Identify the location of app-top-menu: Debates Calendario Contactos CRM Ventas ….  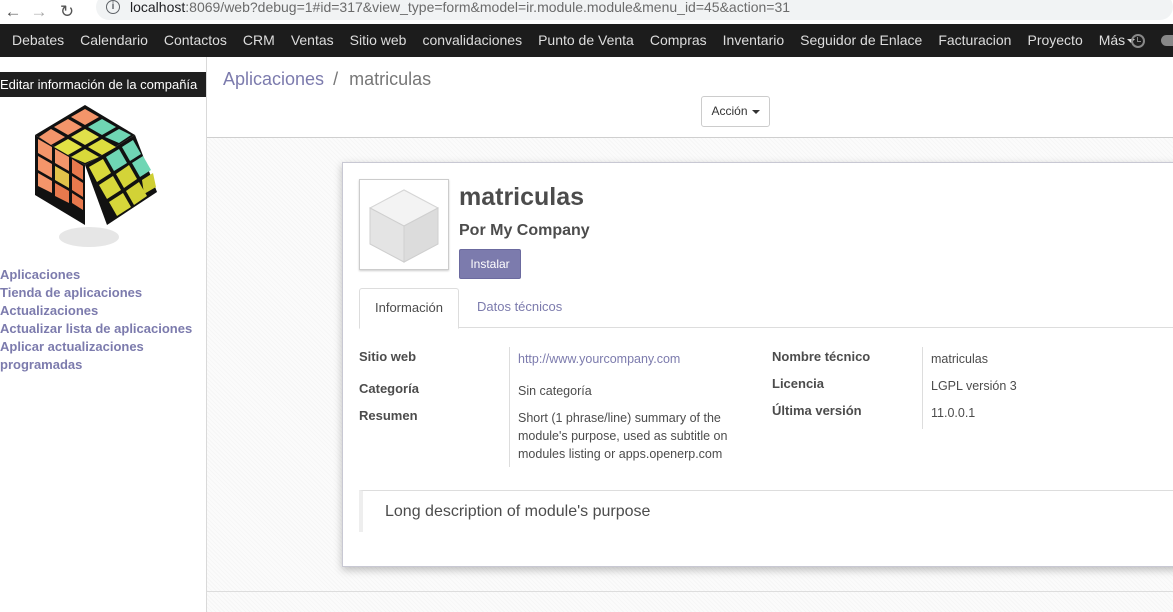
(586, 40).